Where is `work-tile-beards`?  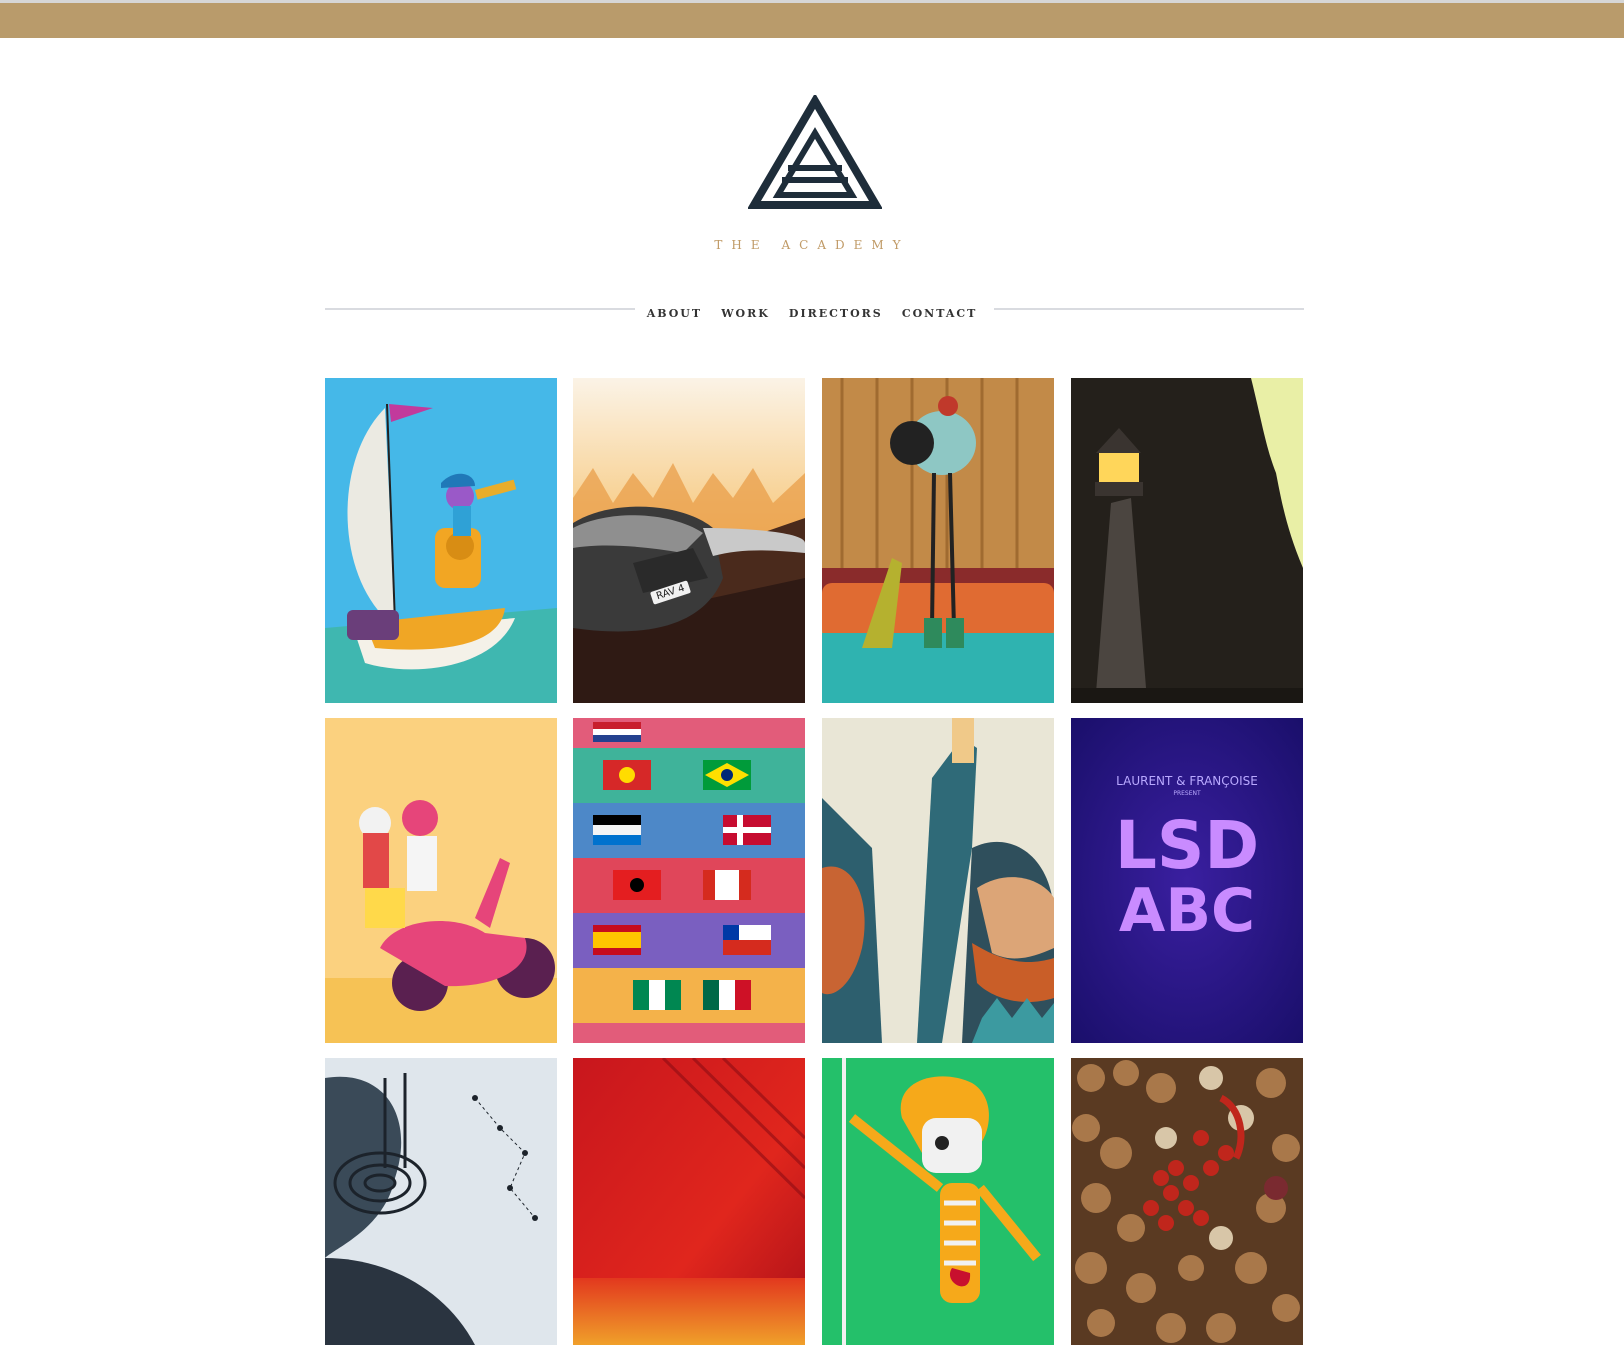 work-tile-beards is located at coordinates (938, 880).